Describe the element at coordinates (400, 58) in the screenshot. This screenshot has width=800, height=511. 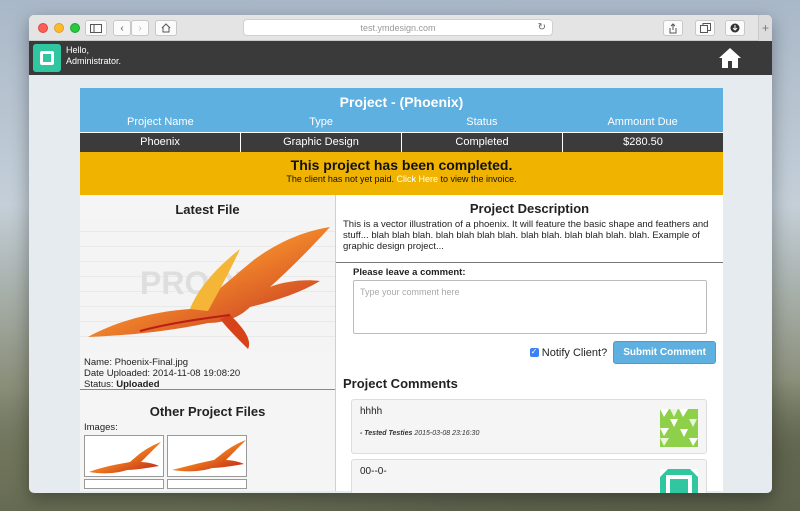
I see `app-header: Hello, Administrator.` at that location.